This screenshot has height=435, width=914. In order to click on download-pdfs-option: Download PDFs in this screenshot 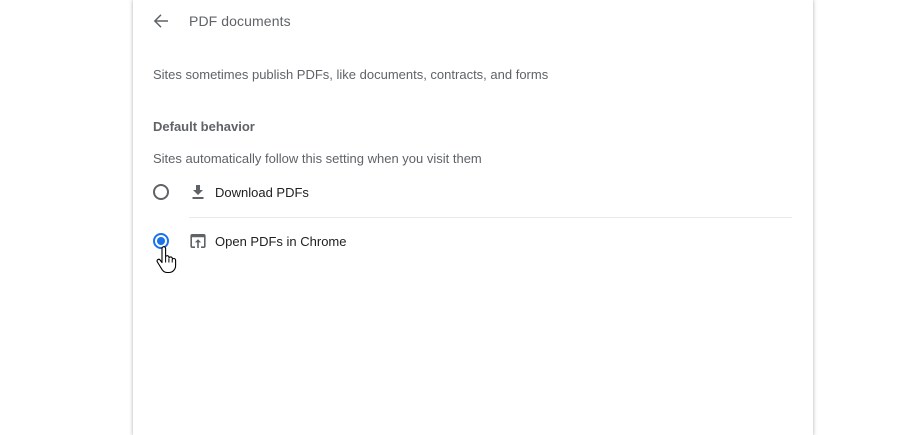, I will do `click(471, 193)`.